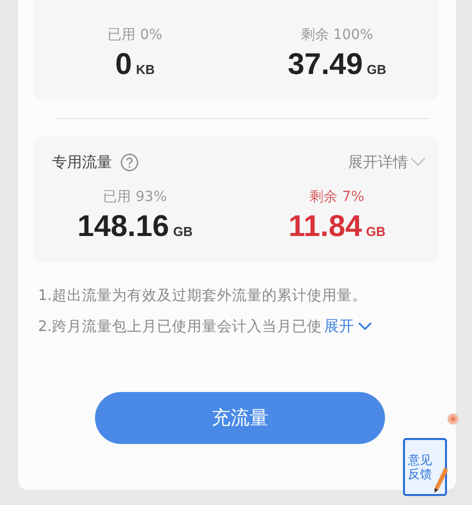  What do you see at coordinates (123, 65) in the screenshot?
I see `usage-value: 0` at bounding box center [123, 65].